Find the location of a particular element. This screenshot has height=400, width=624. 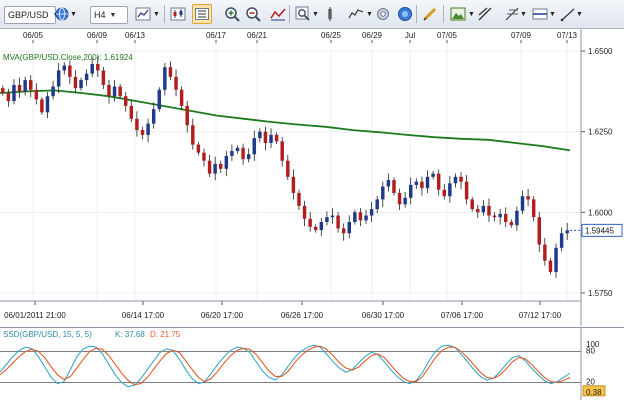

top-date-label: 07/13 is located at coordinates (567, 35).